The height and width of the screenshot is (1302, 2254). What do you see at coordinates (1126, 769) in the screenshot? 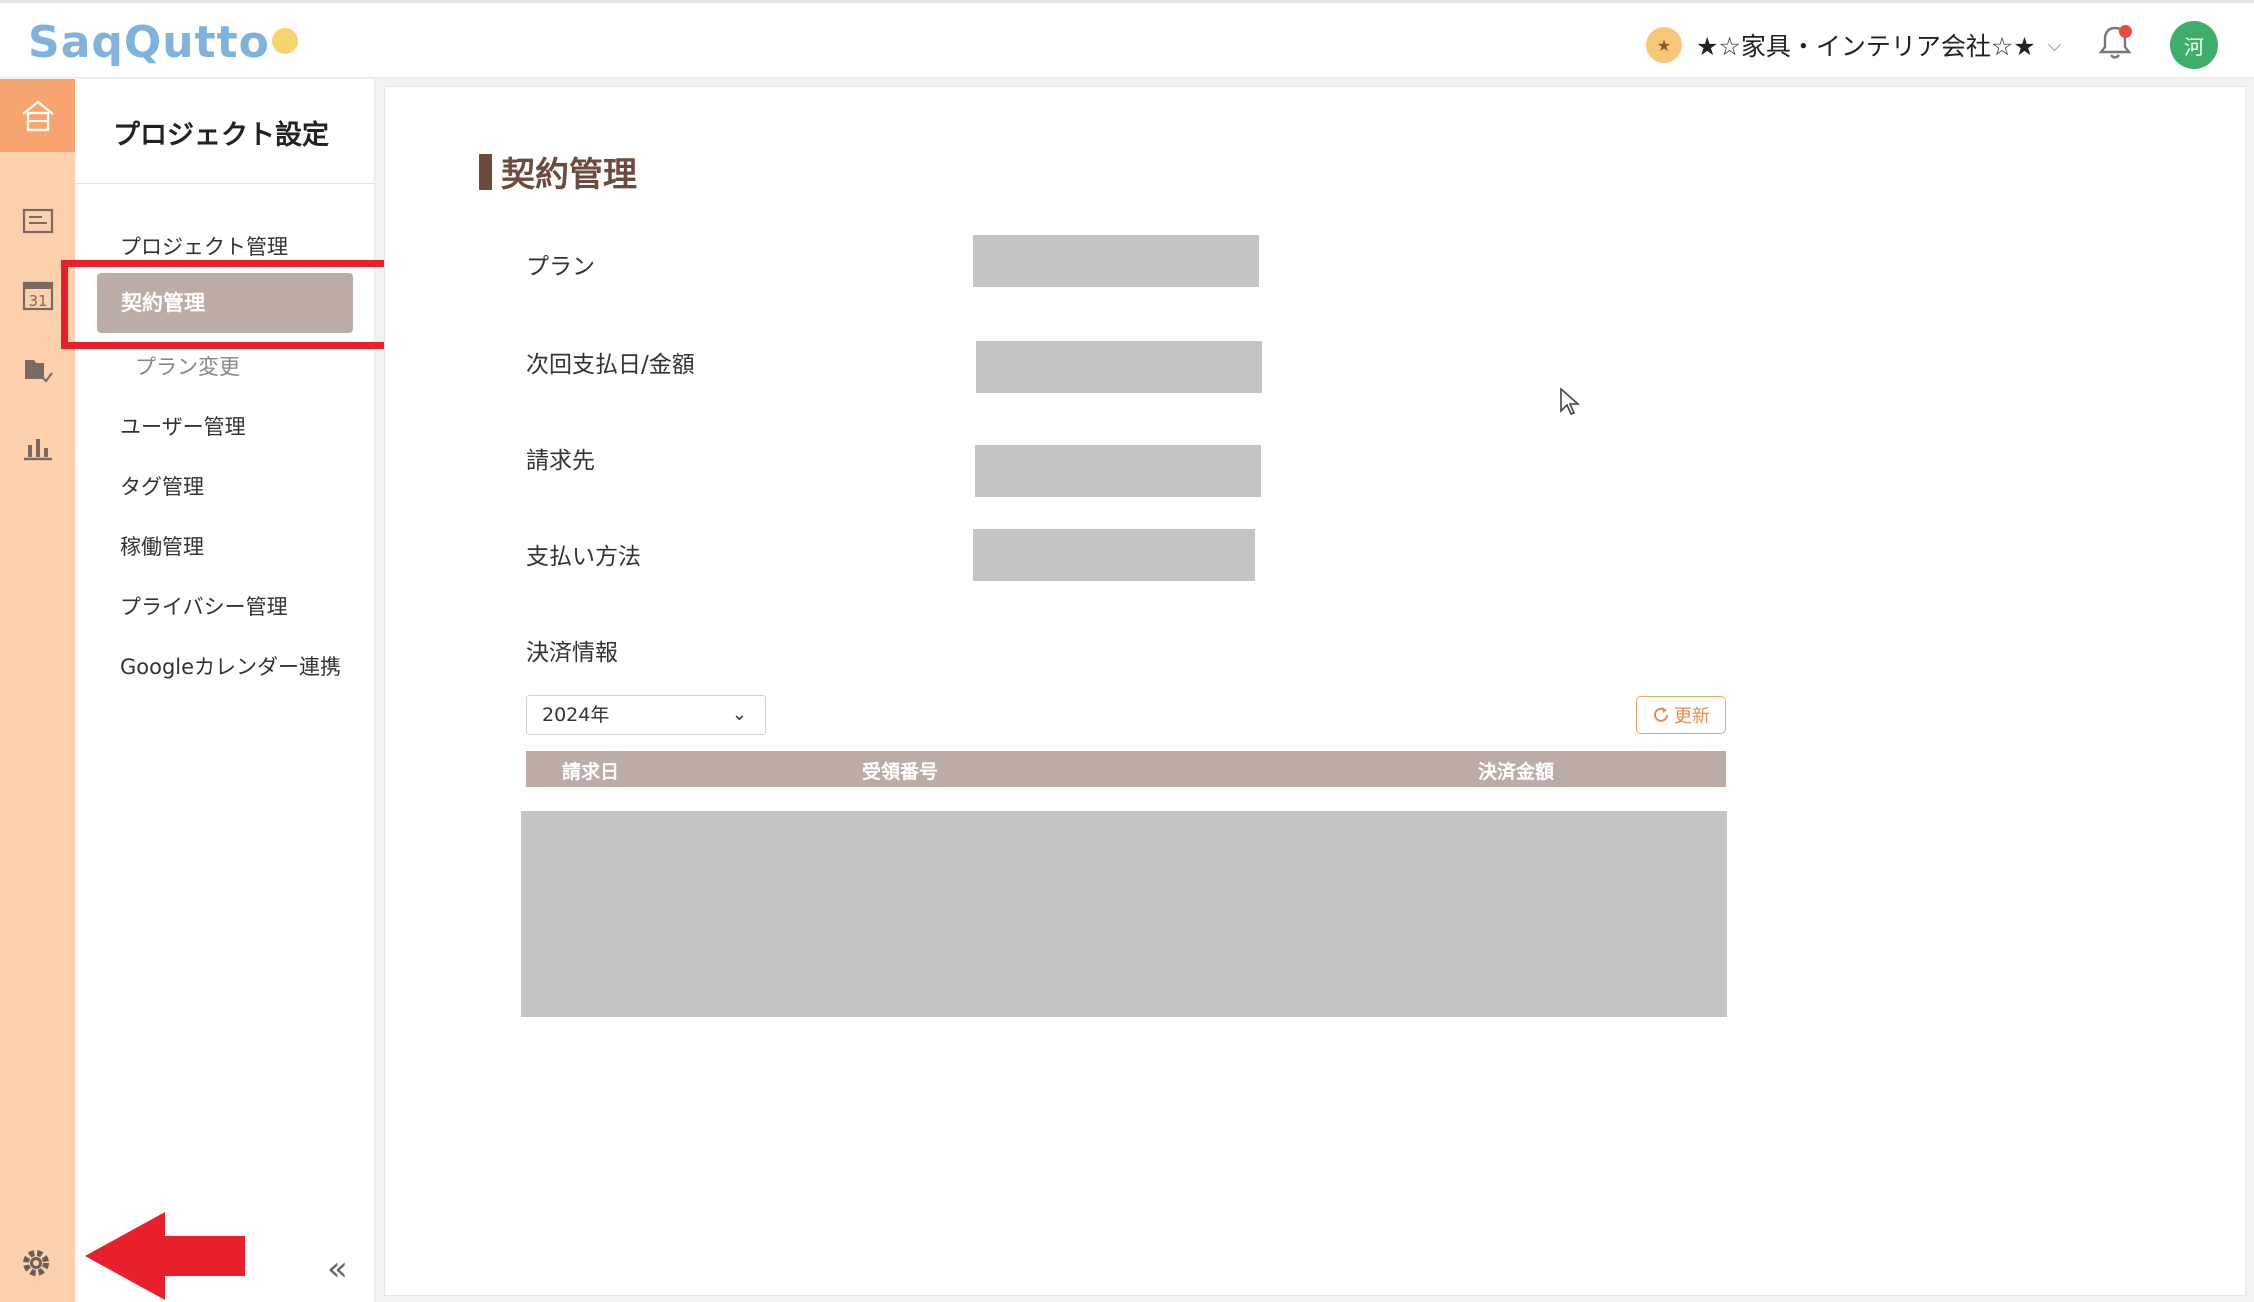
I see `payment-table-header: 請求日 受領番号 決済金額` at bounding box center [1126, 769].